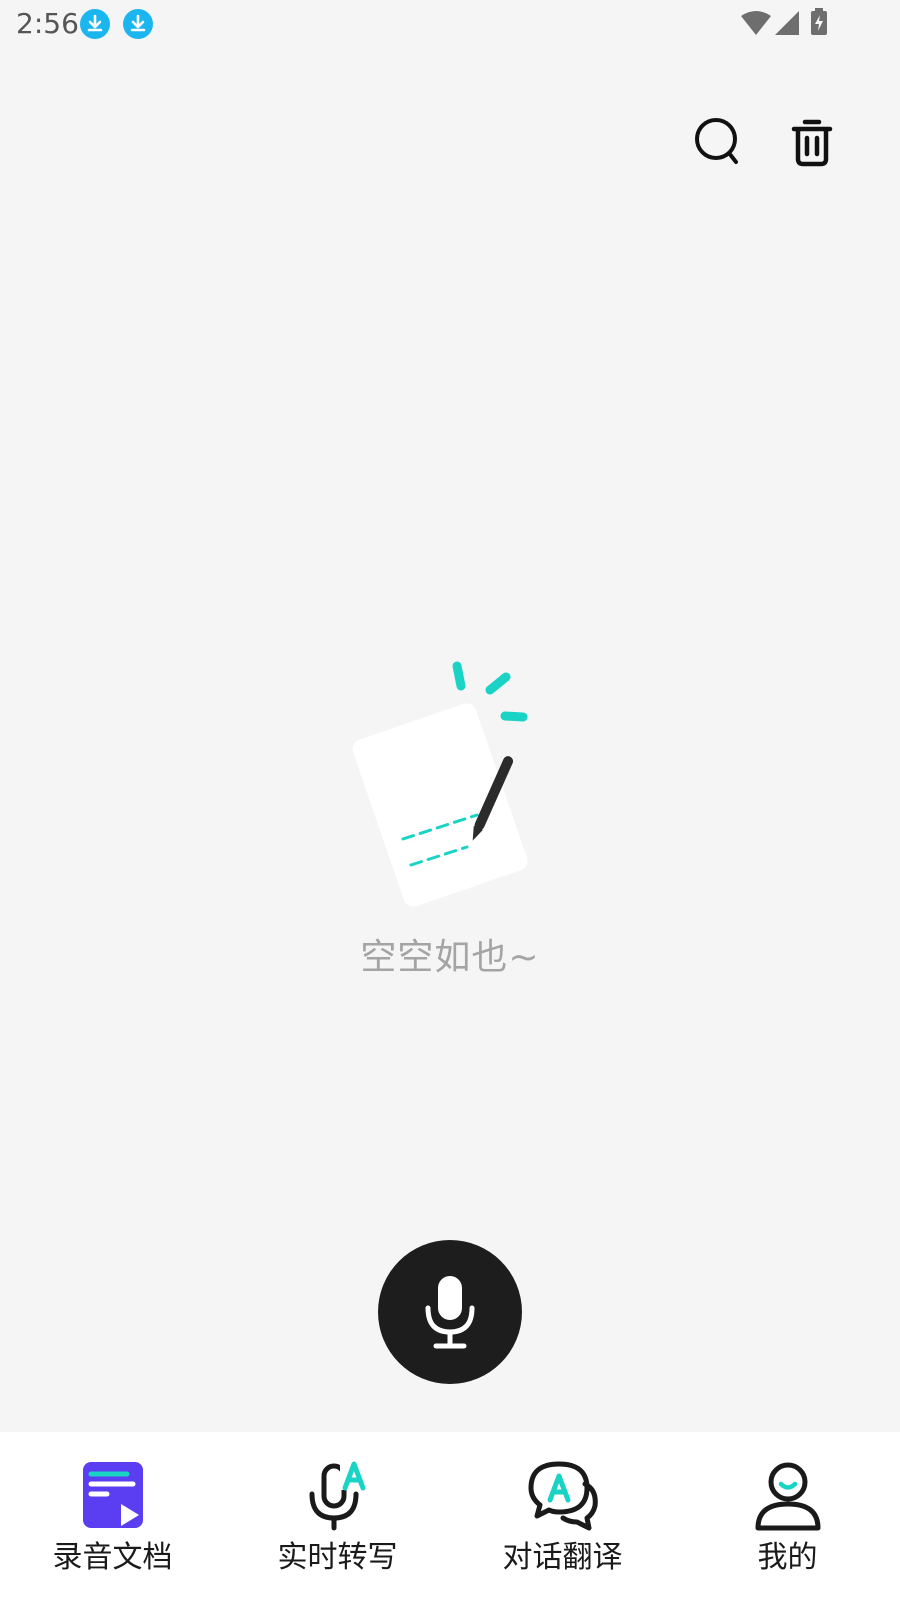 This screenshot has width=900, height=1600. Describe the element at coordinates (563, 1496) in the screenshot. I see `dialogue-translate-icon` at that location.